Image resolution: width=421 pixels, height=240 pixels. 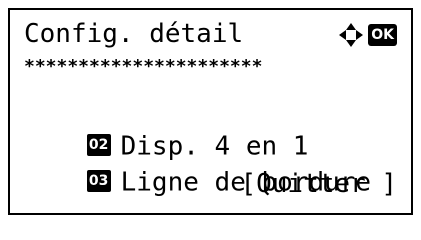 What do you see at coordinates (98, 180) in the screenshot?
I see `menu-item-number: 03` at bounding box center [98, 180].